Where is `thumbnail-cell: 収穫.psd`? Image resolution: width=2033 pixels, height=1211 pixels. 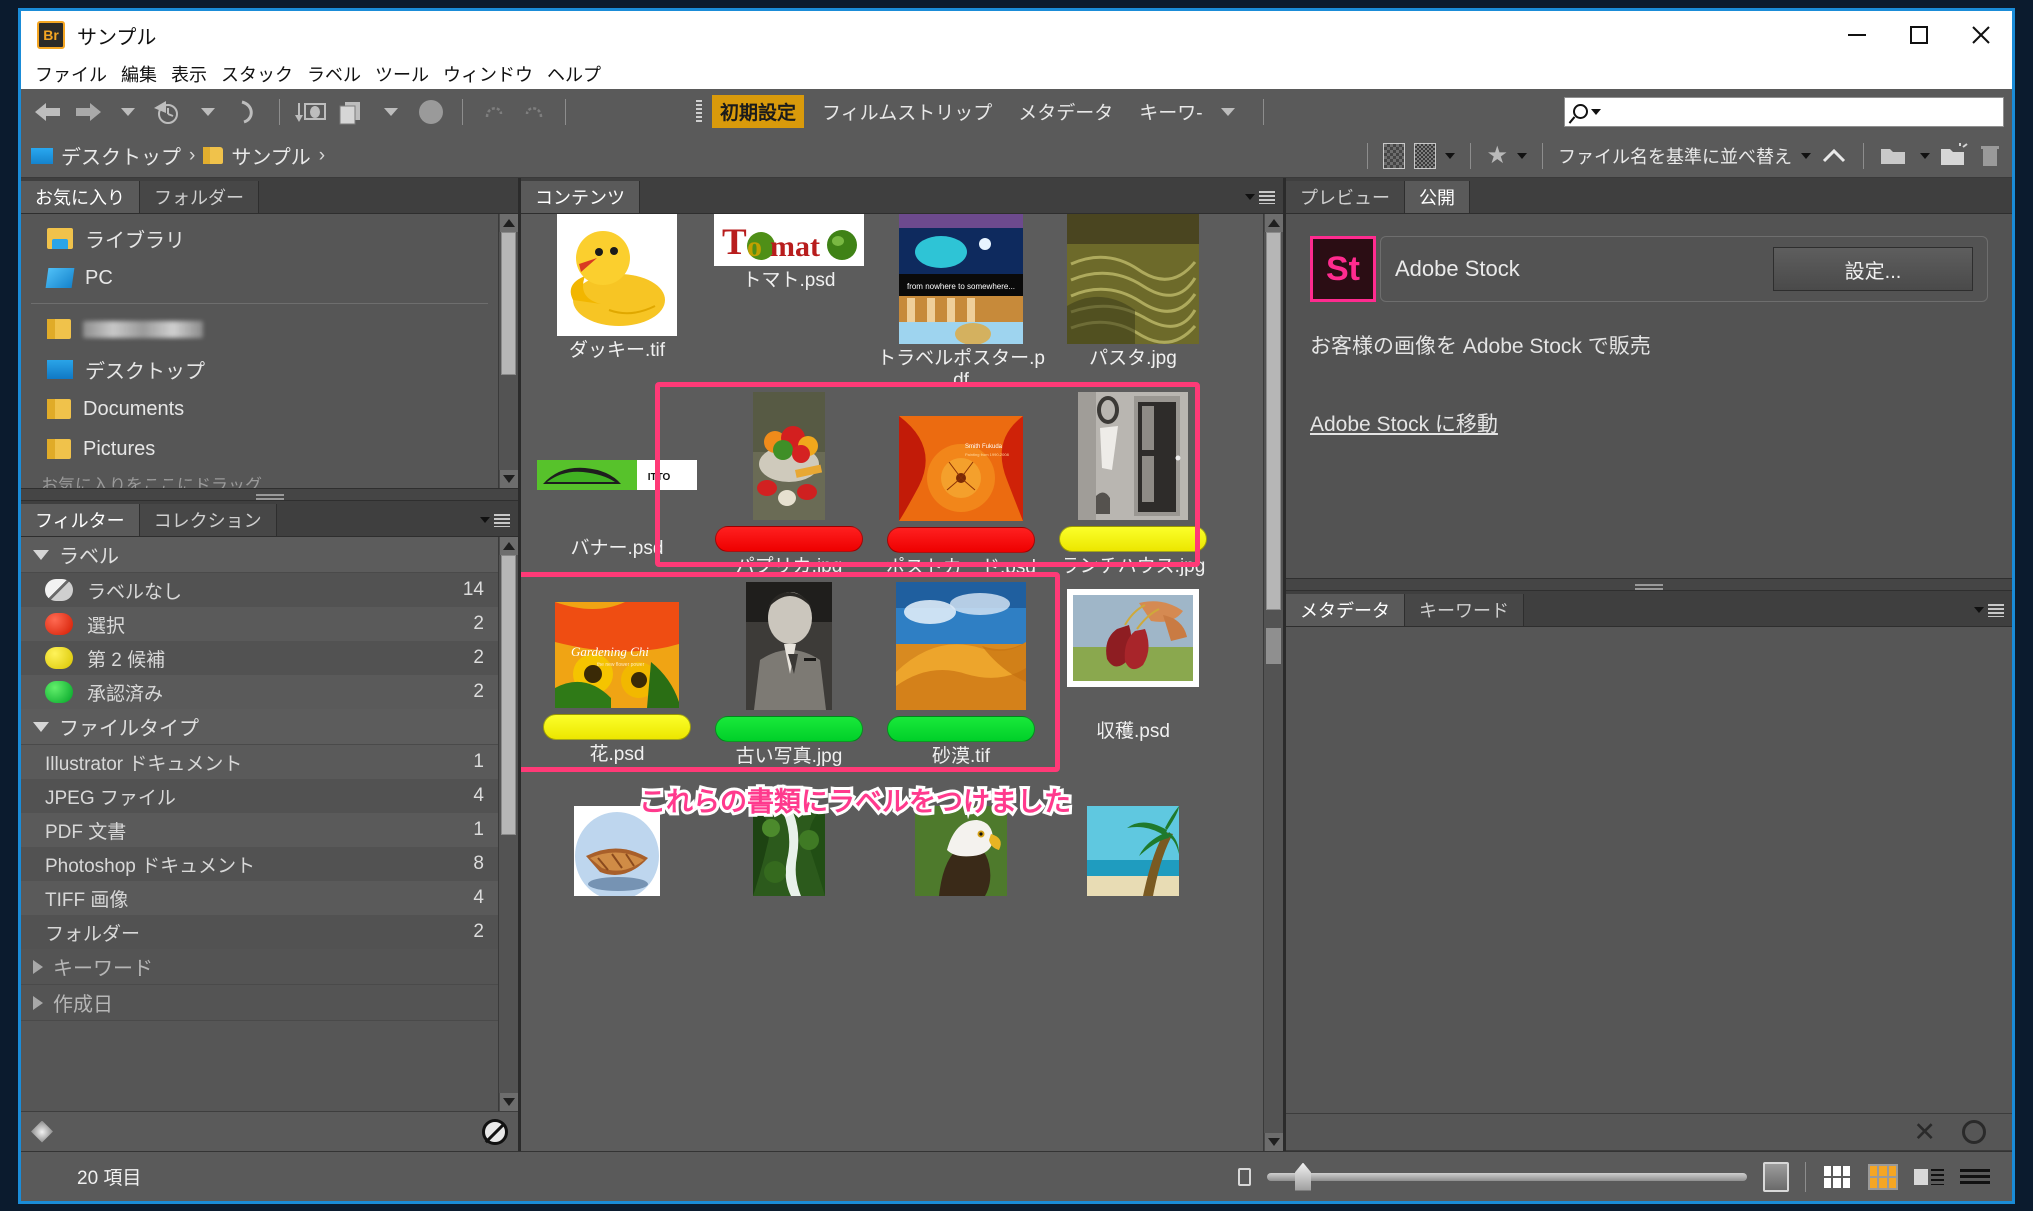
thumbnail-cell: 収穫.psd is located at coordinates (1133, 666).